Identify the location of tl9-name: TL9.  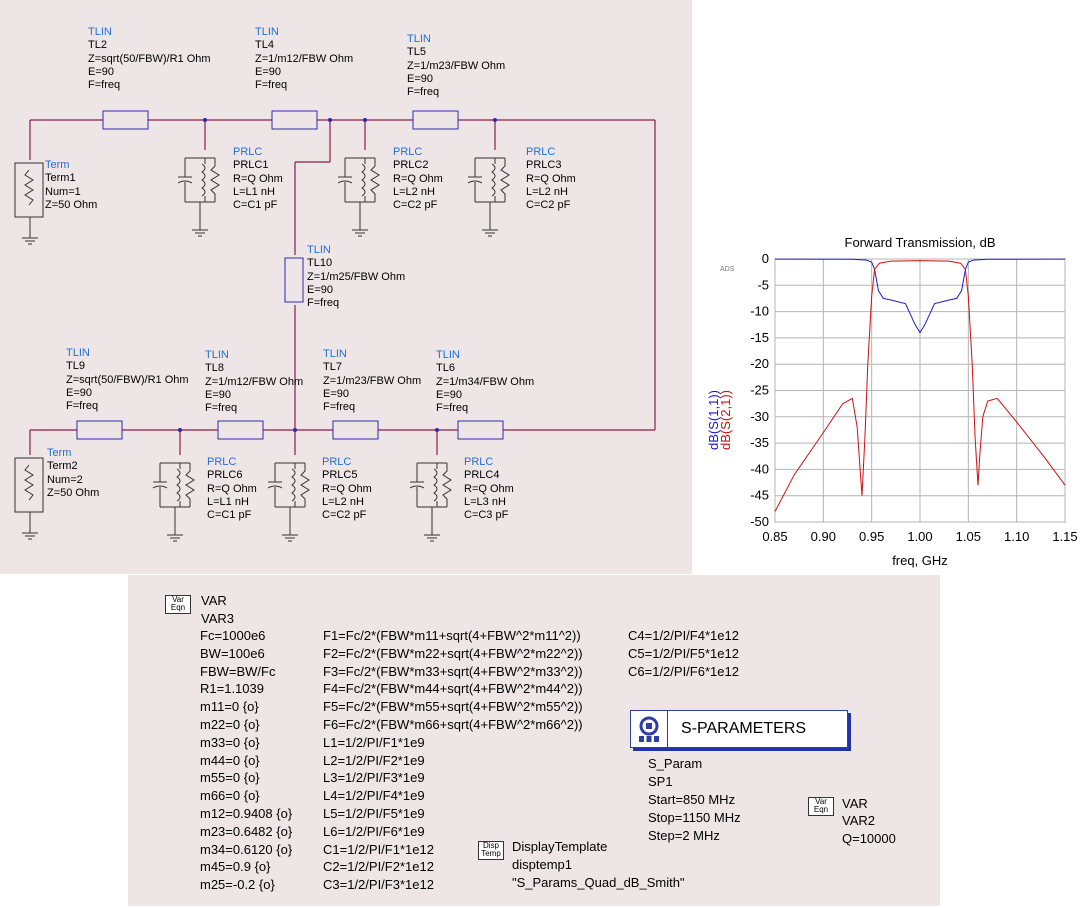
(75, 366).